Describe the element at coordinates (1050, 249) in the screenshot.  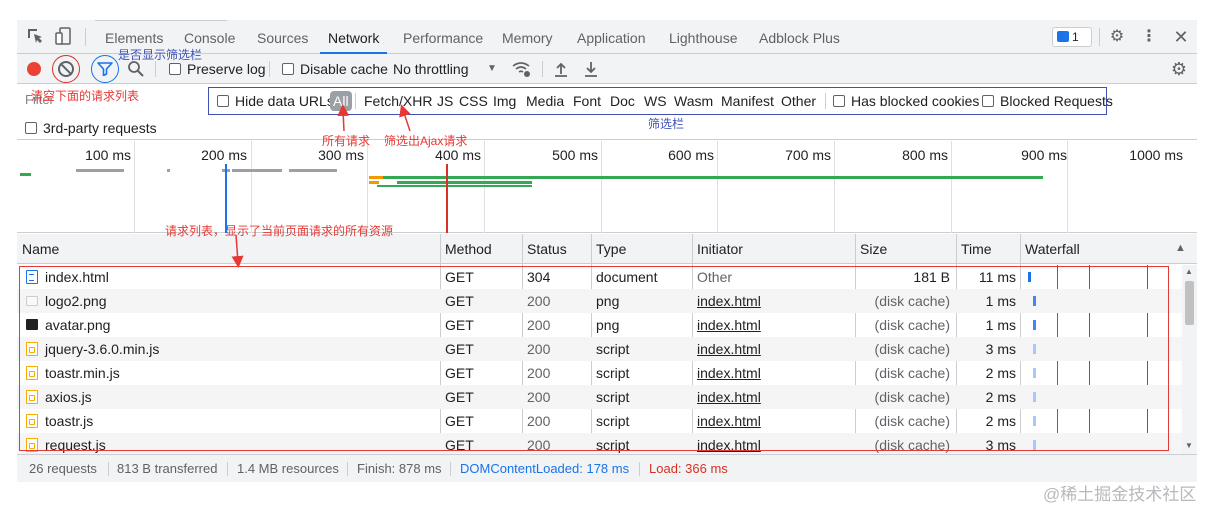
I see `column-waterfall: Waterfall` at that location.